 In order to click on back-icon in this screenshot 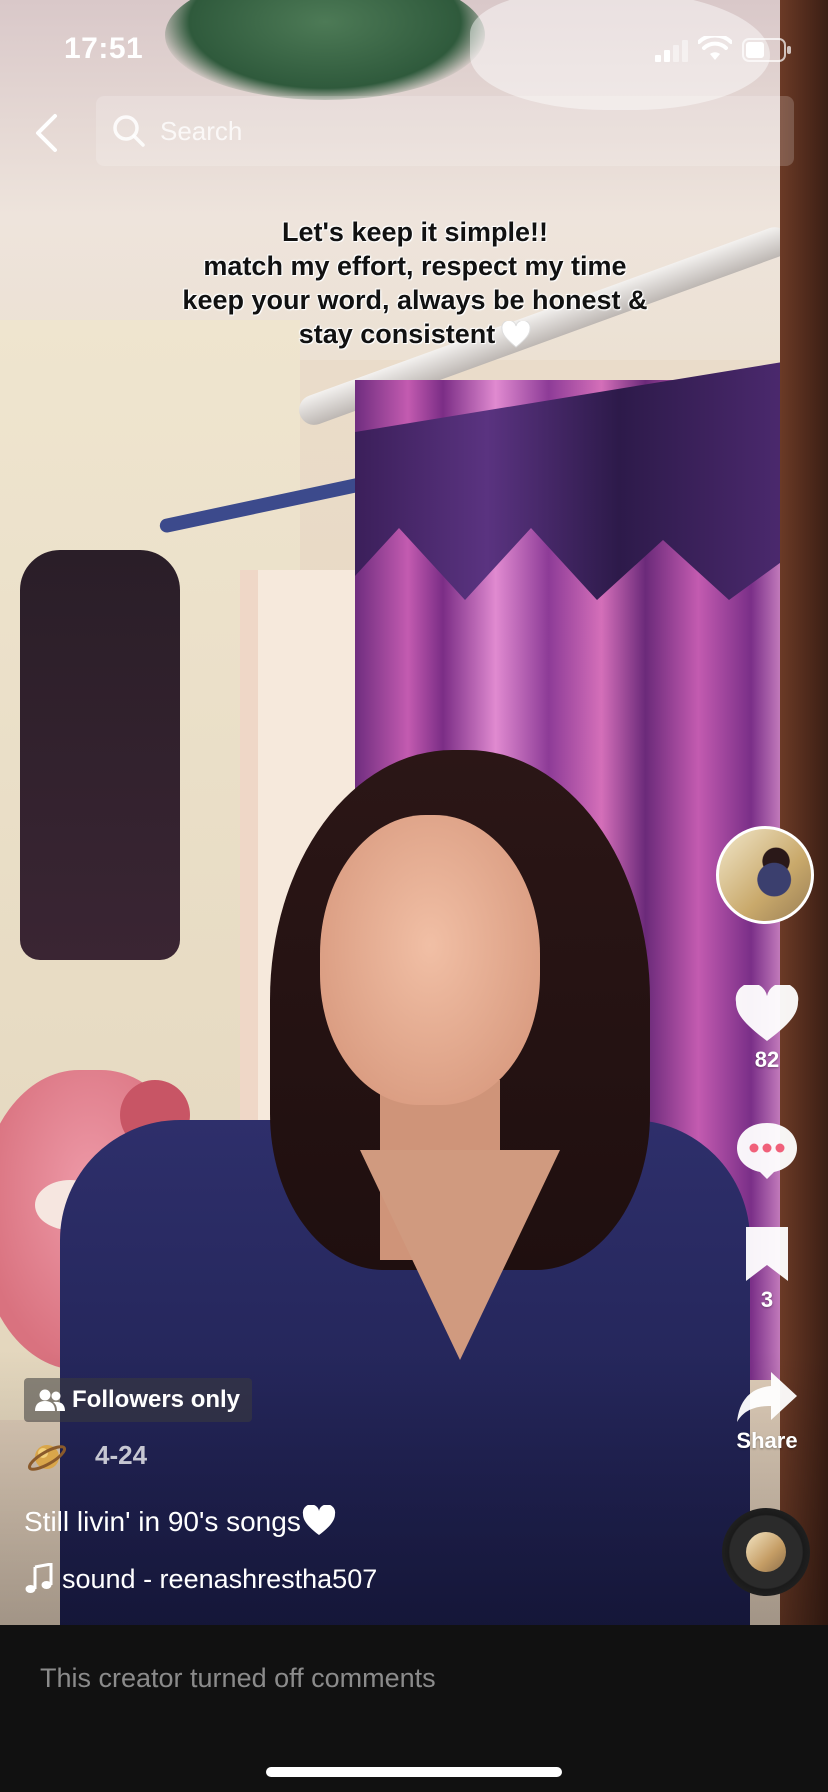, I will do `click(46, 133)`.